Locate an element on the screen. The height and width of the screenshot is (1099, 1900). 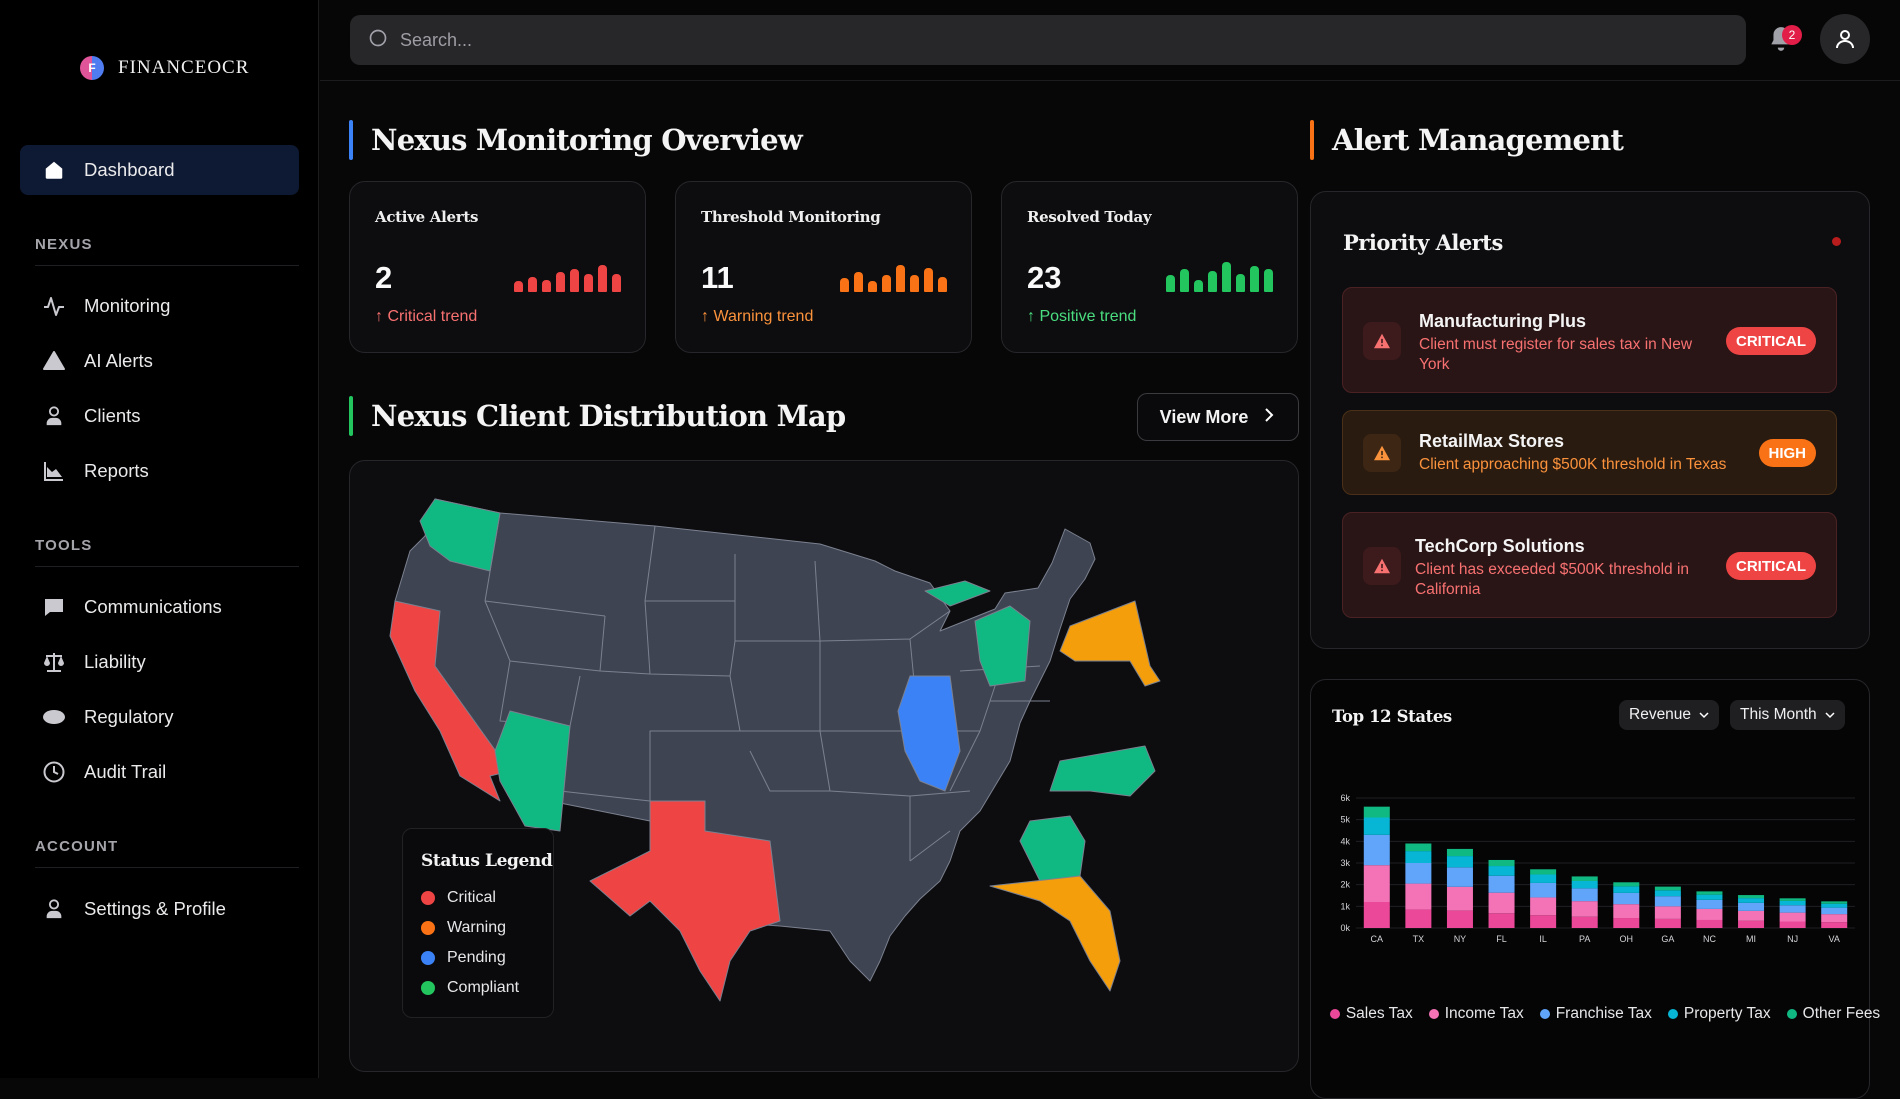
legend-item: Other Fees is located at coordinates (1833, 1014).